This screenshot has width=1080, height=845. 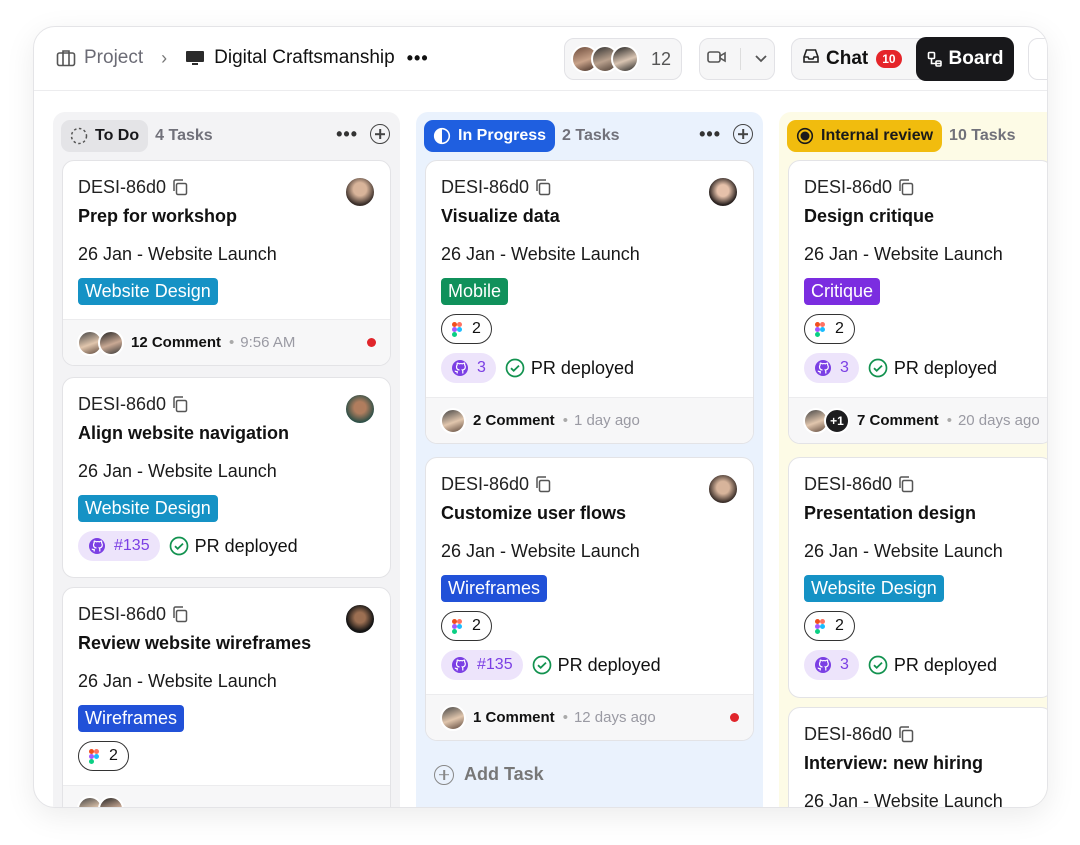 I want to click on dashed-circle-icon, so click(x=79, y=136).